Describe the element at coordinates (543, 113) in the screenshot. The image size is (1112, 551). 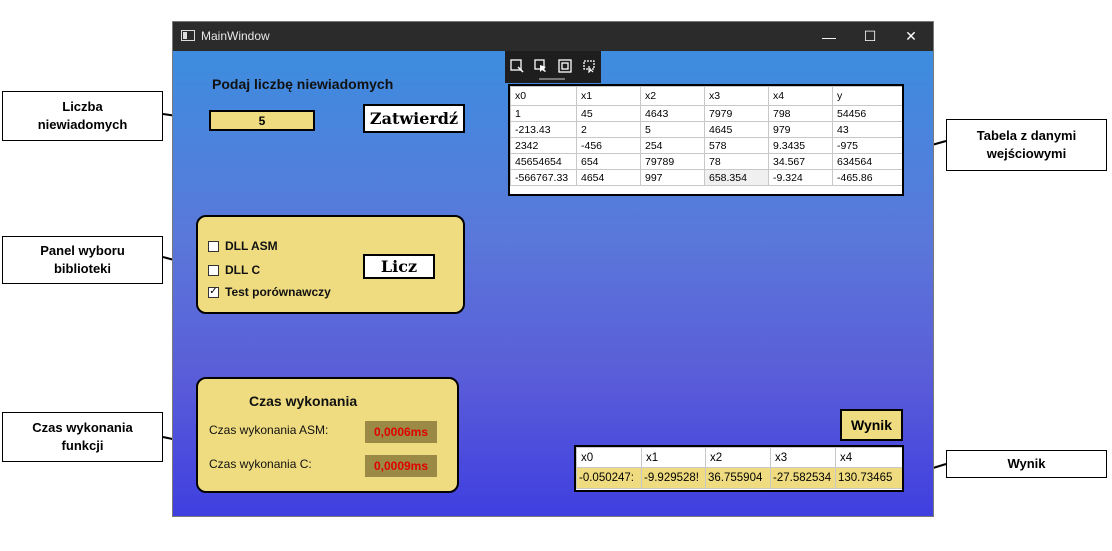
I see `table-cell: 1` at that location.